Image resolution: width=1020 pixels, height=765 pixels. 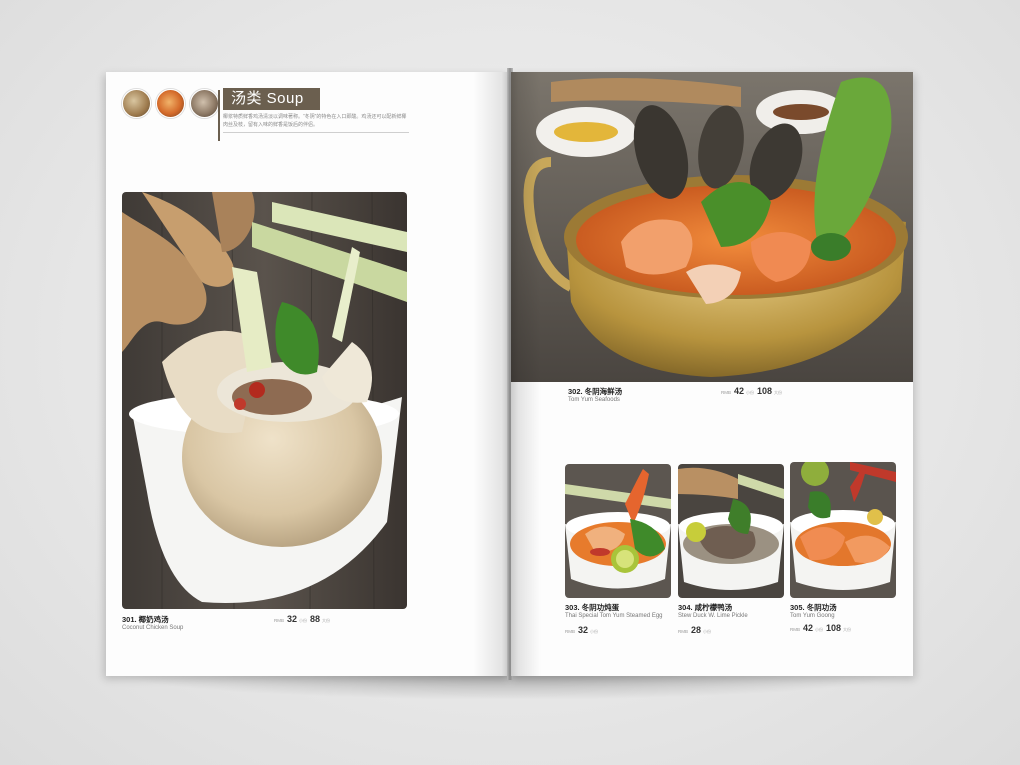 What do you see at coordinates (271, 125) in the screenshot?
I see `intro-line-2: 肉丝及枝，留有入味的鲜香是饭后的伴侣。` at bounding box center [271, 125].